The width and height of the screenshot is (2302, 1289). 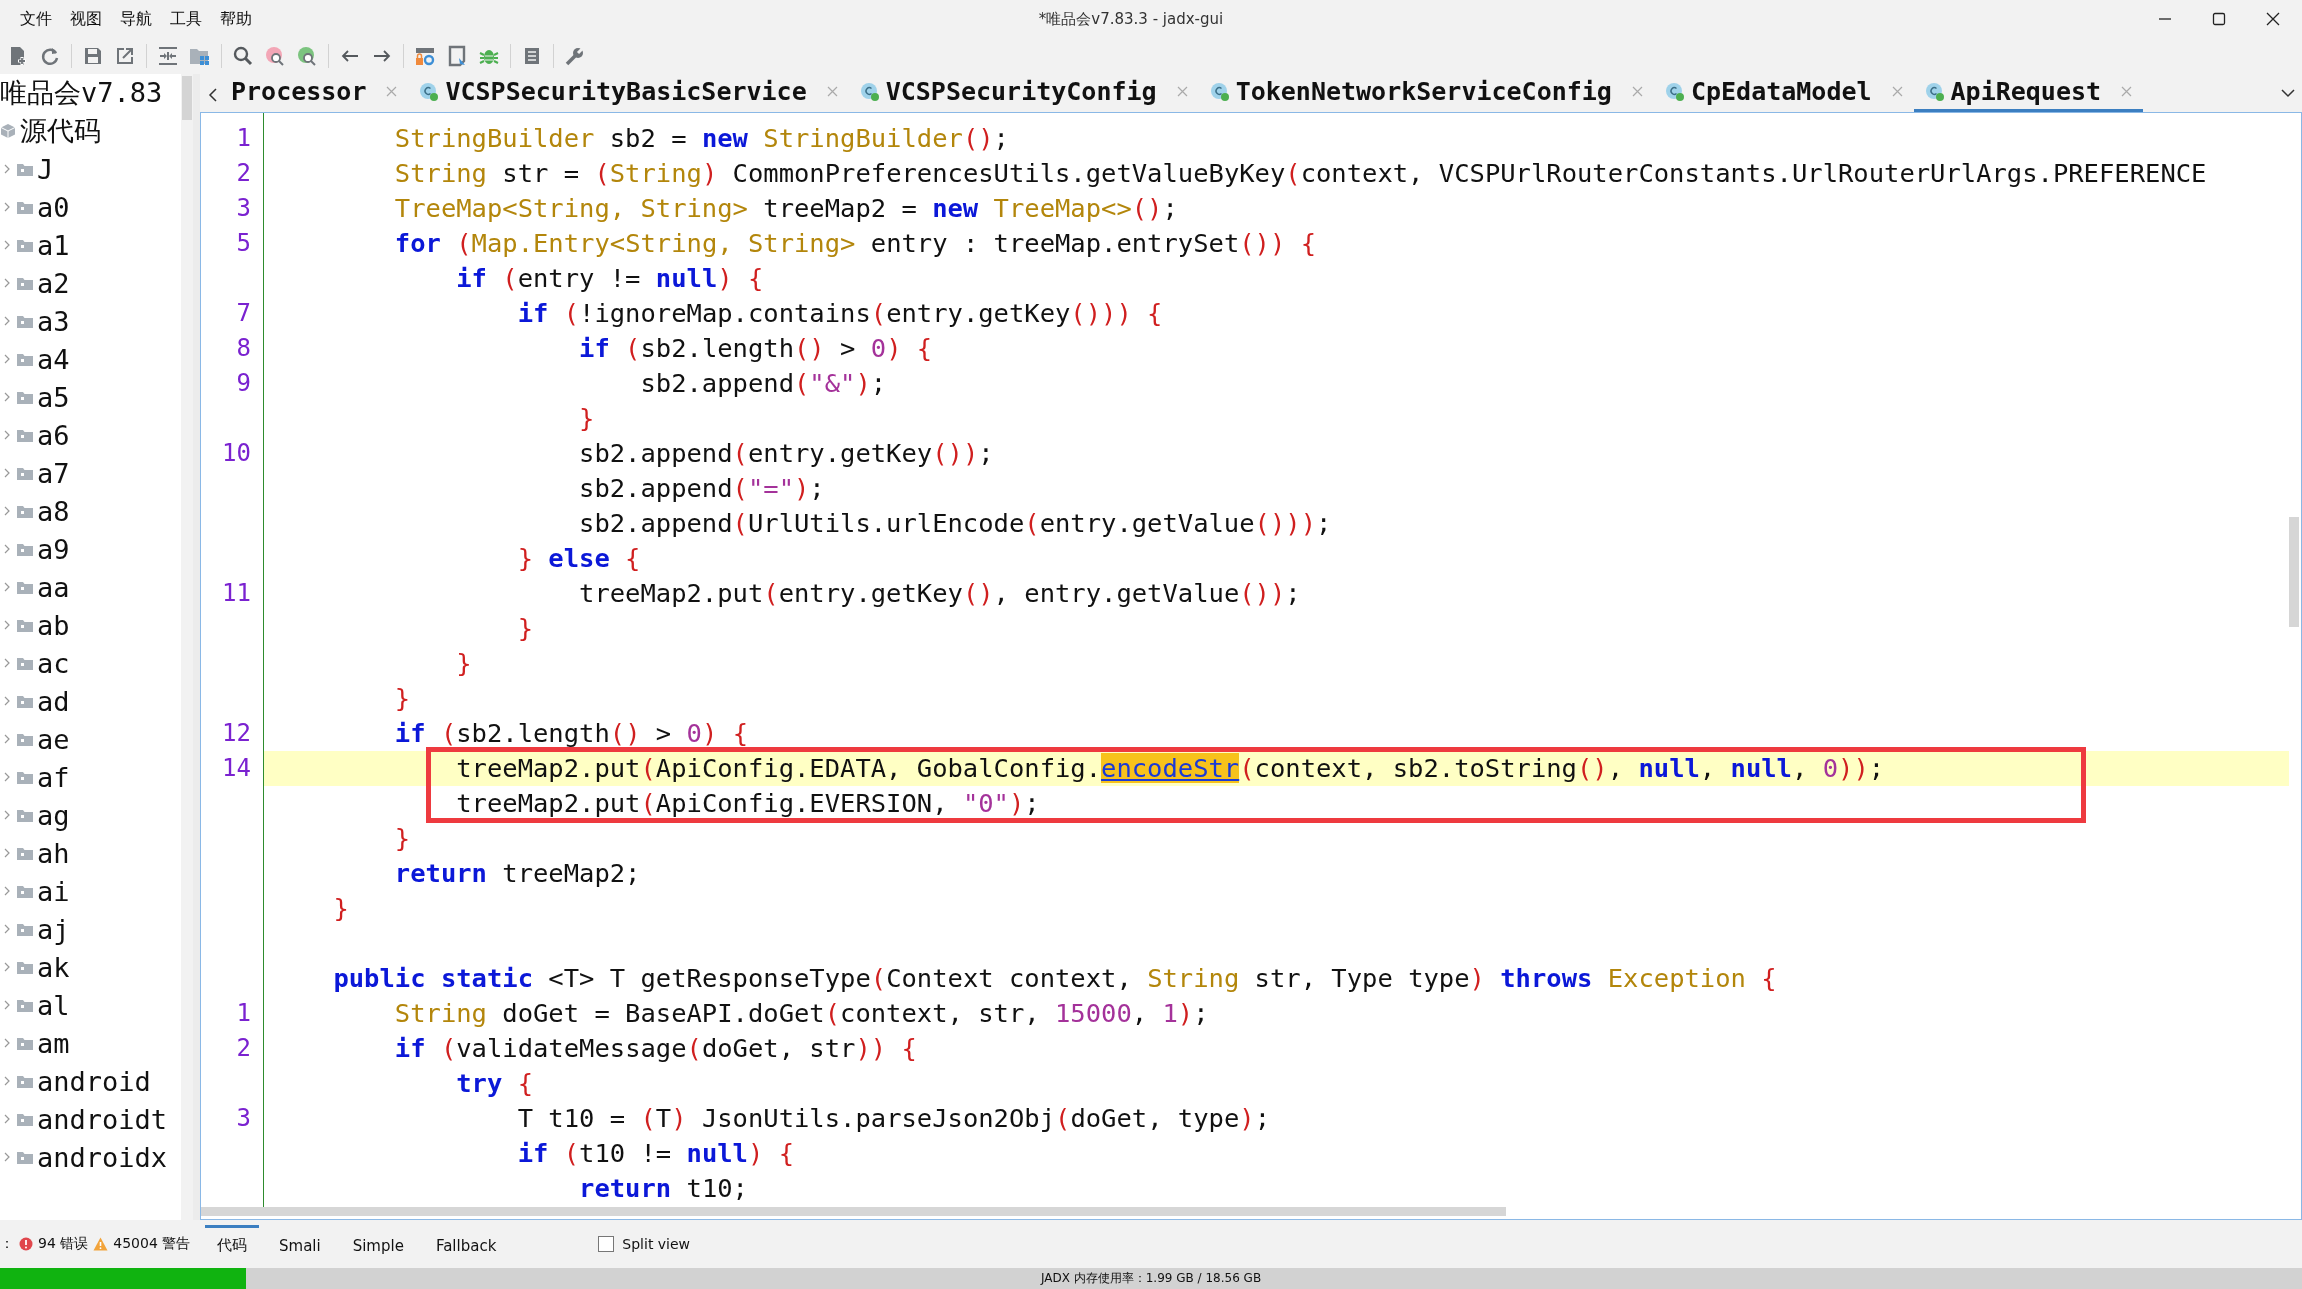 I want to click on view-tab: Smali, so click(x=300, y=1244).